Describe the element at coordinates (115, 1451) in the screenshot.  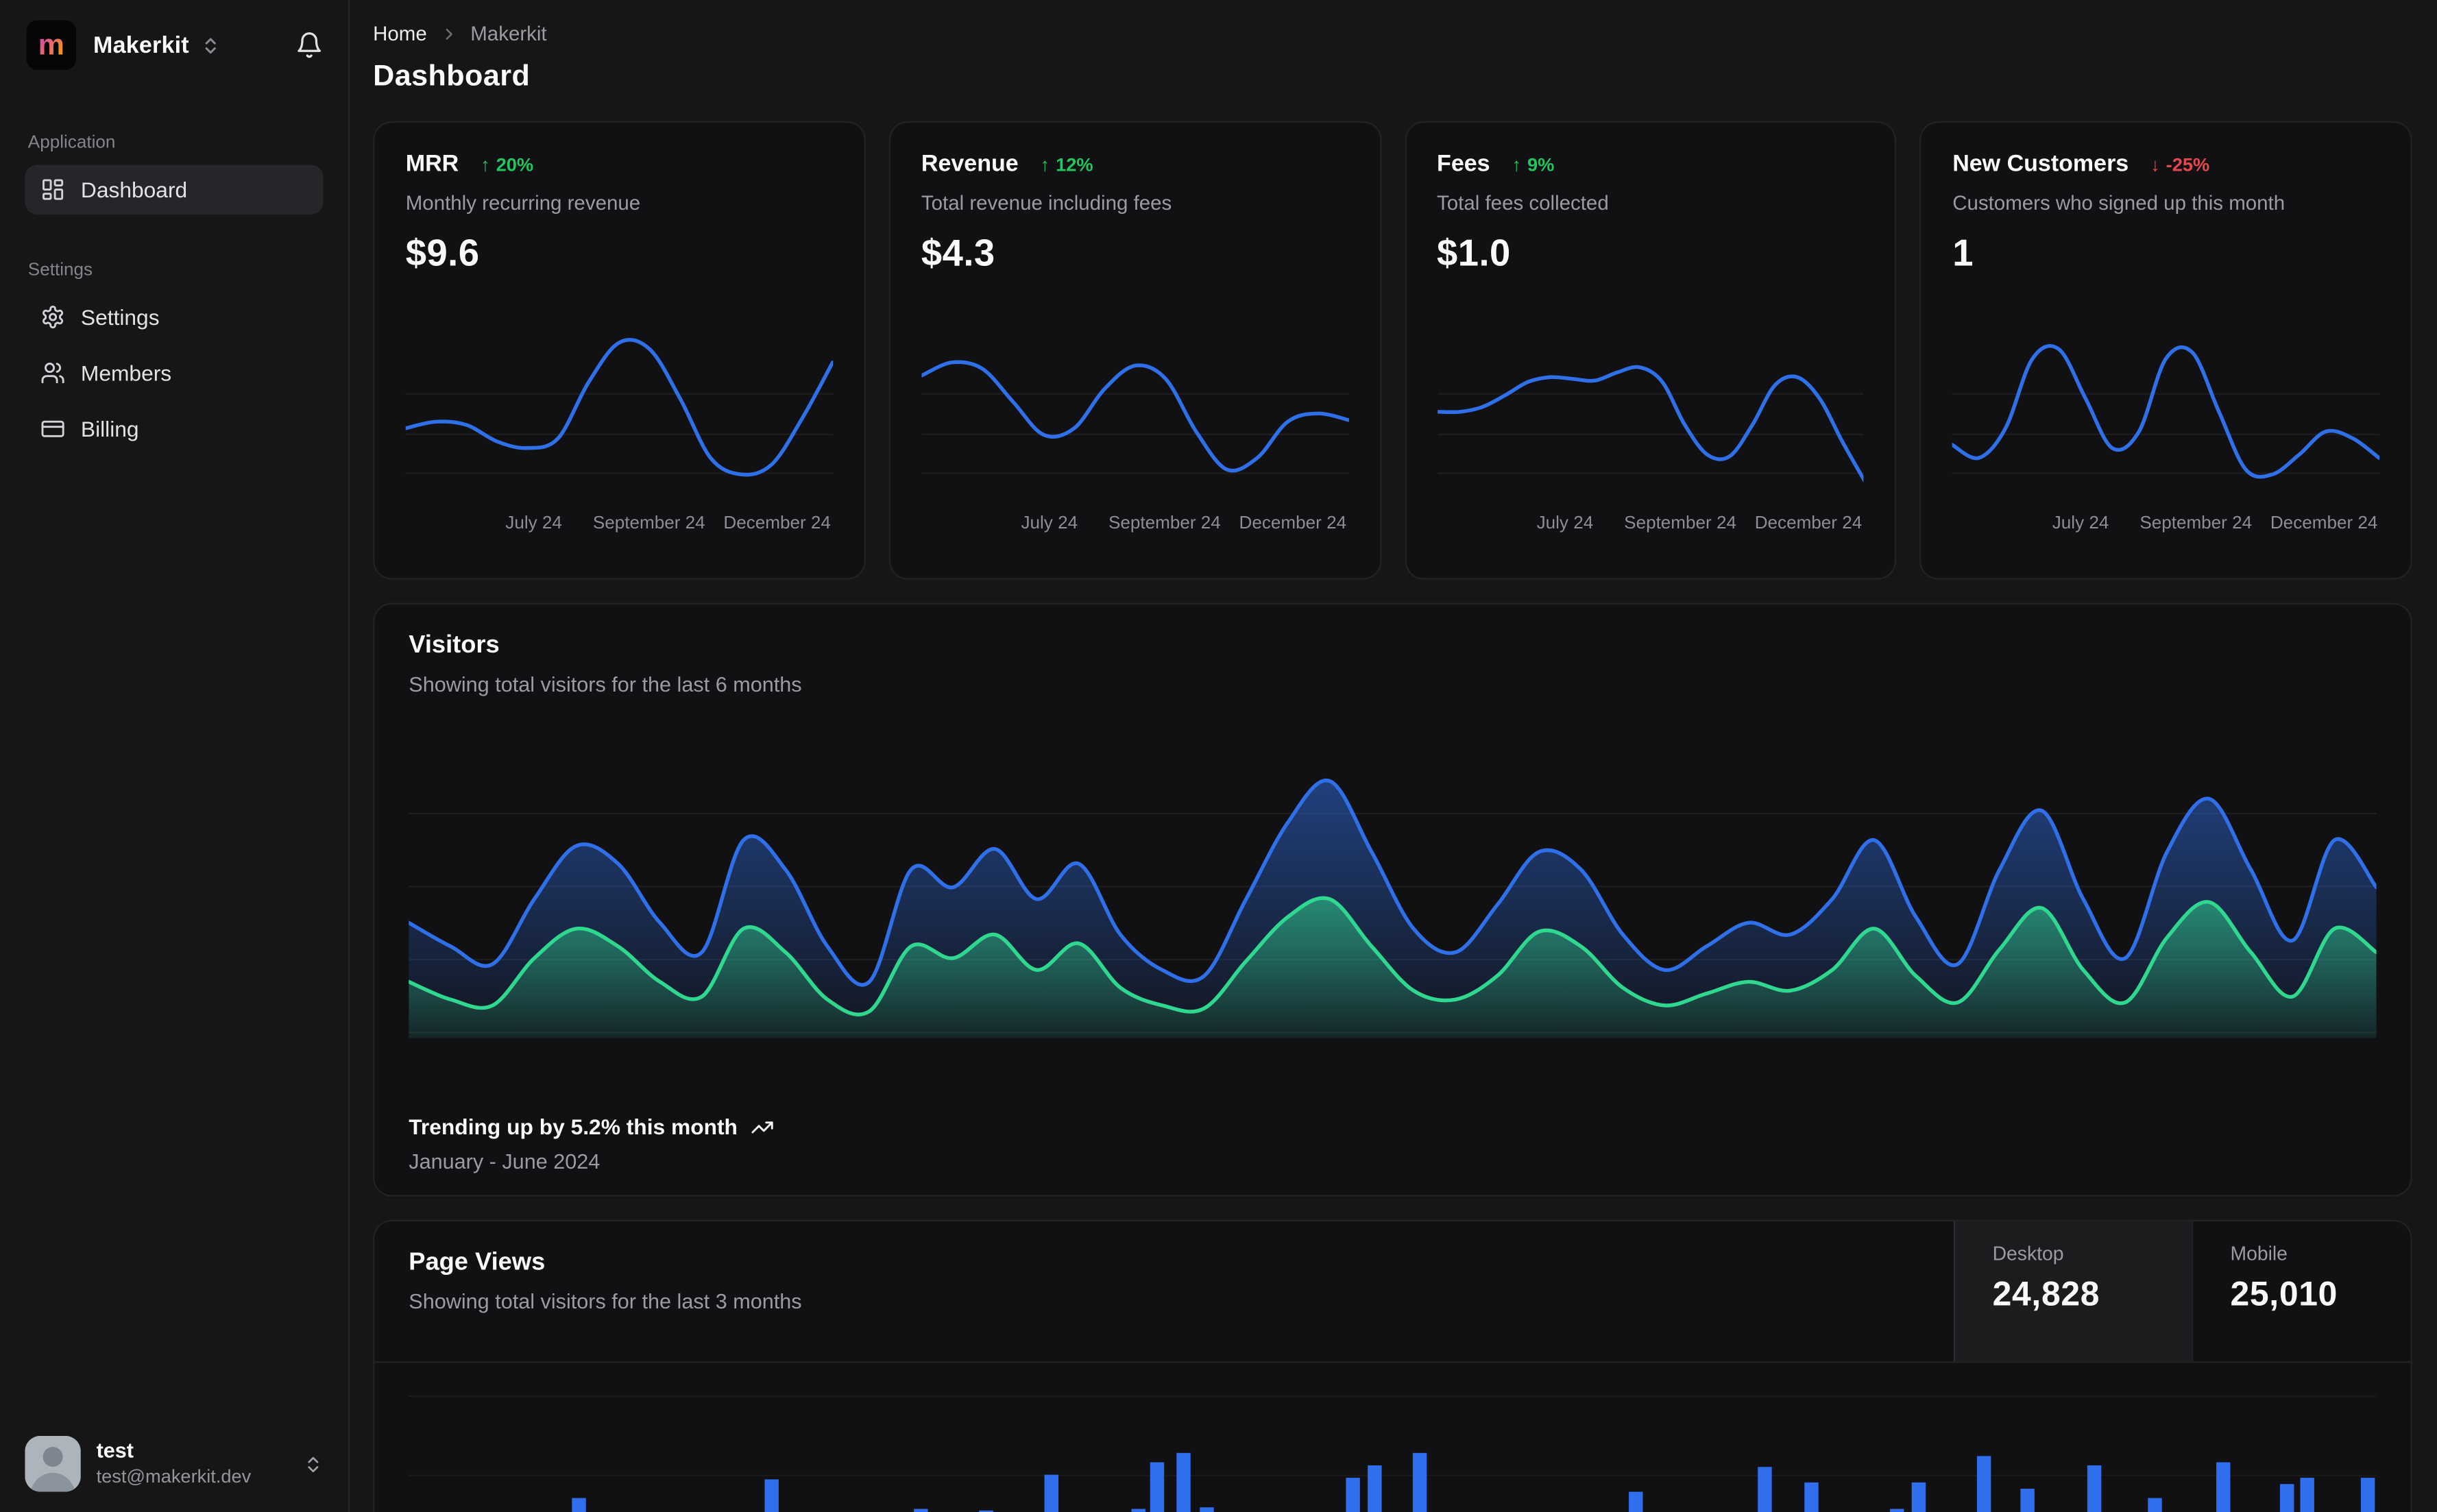
I see `user-name: test` at that location.